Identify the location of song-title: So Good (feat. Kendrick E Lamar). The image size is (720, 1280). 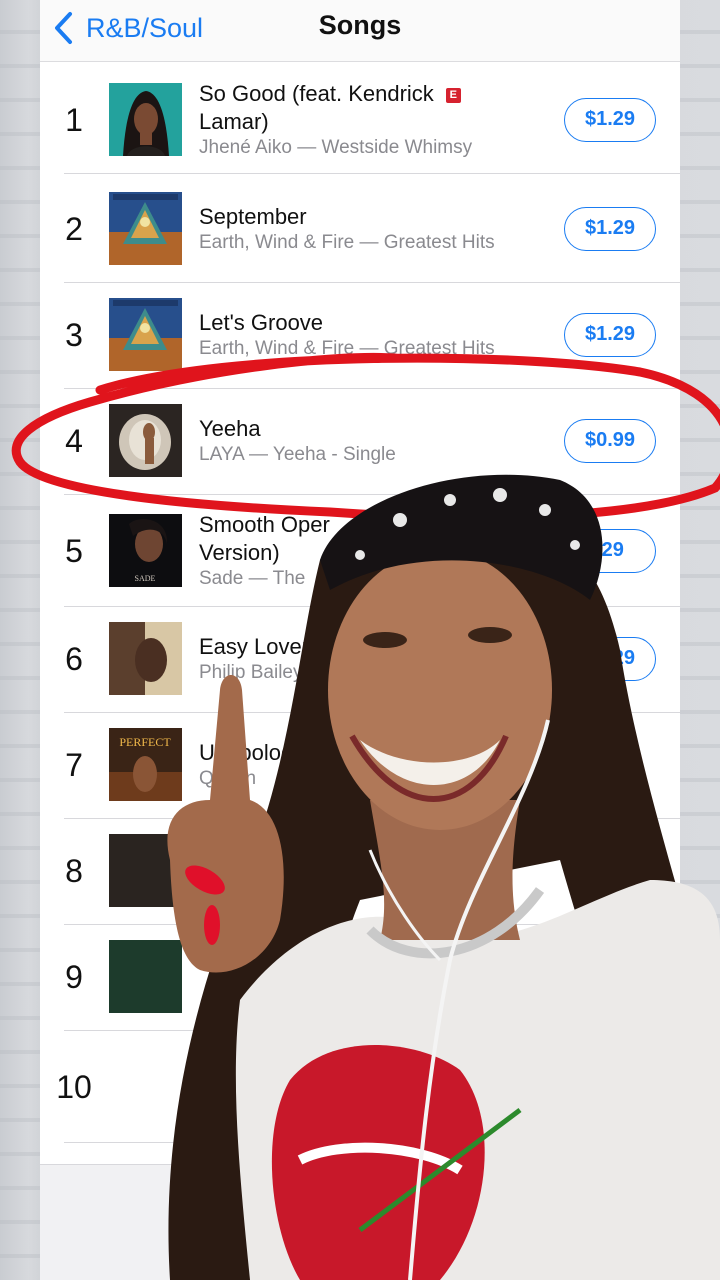
(330, 108).